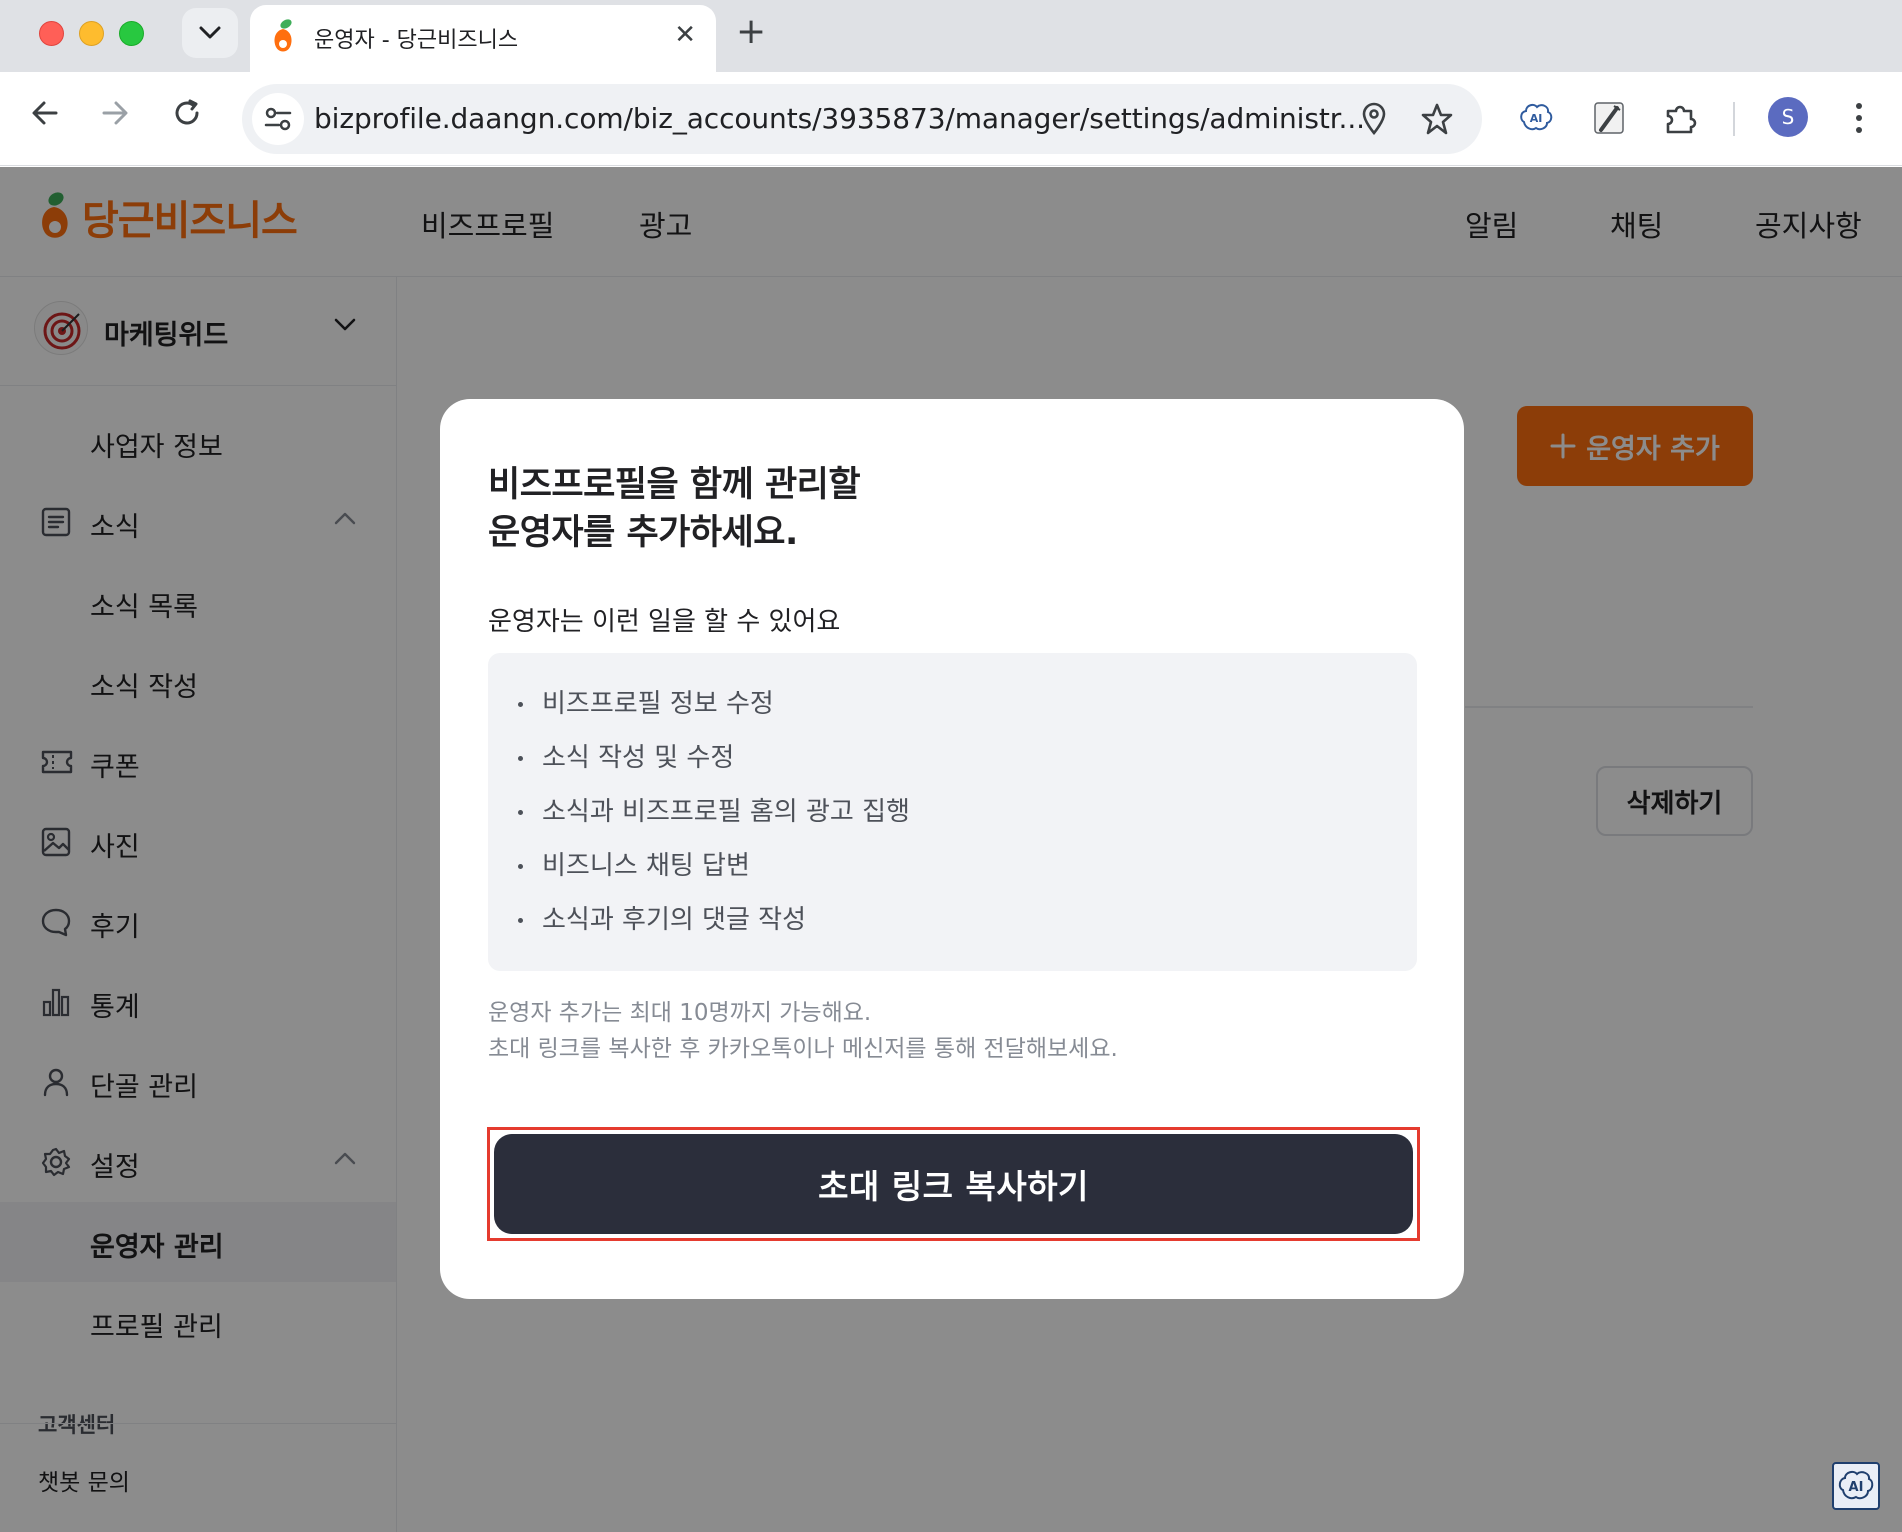 The height and width of the screenshot is (1532, 1902). I want to click on chevron-down-icon, so click(210, 32).